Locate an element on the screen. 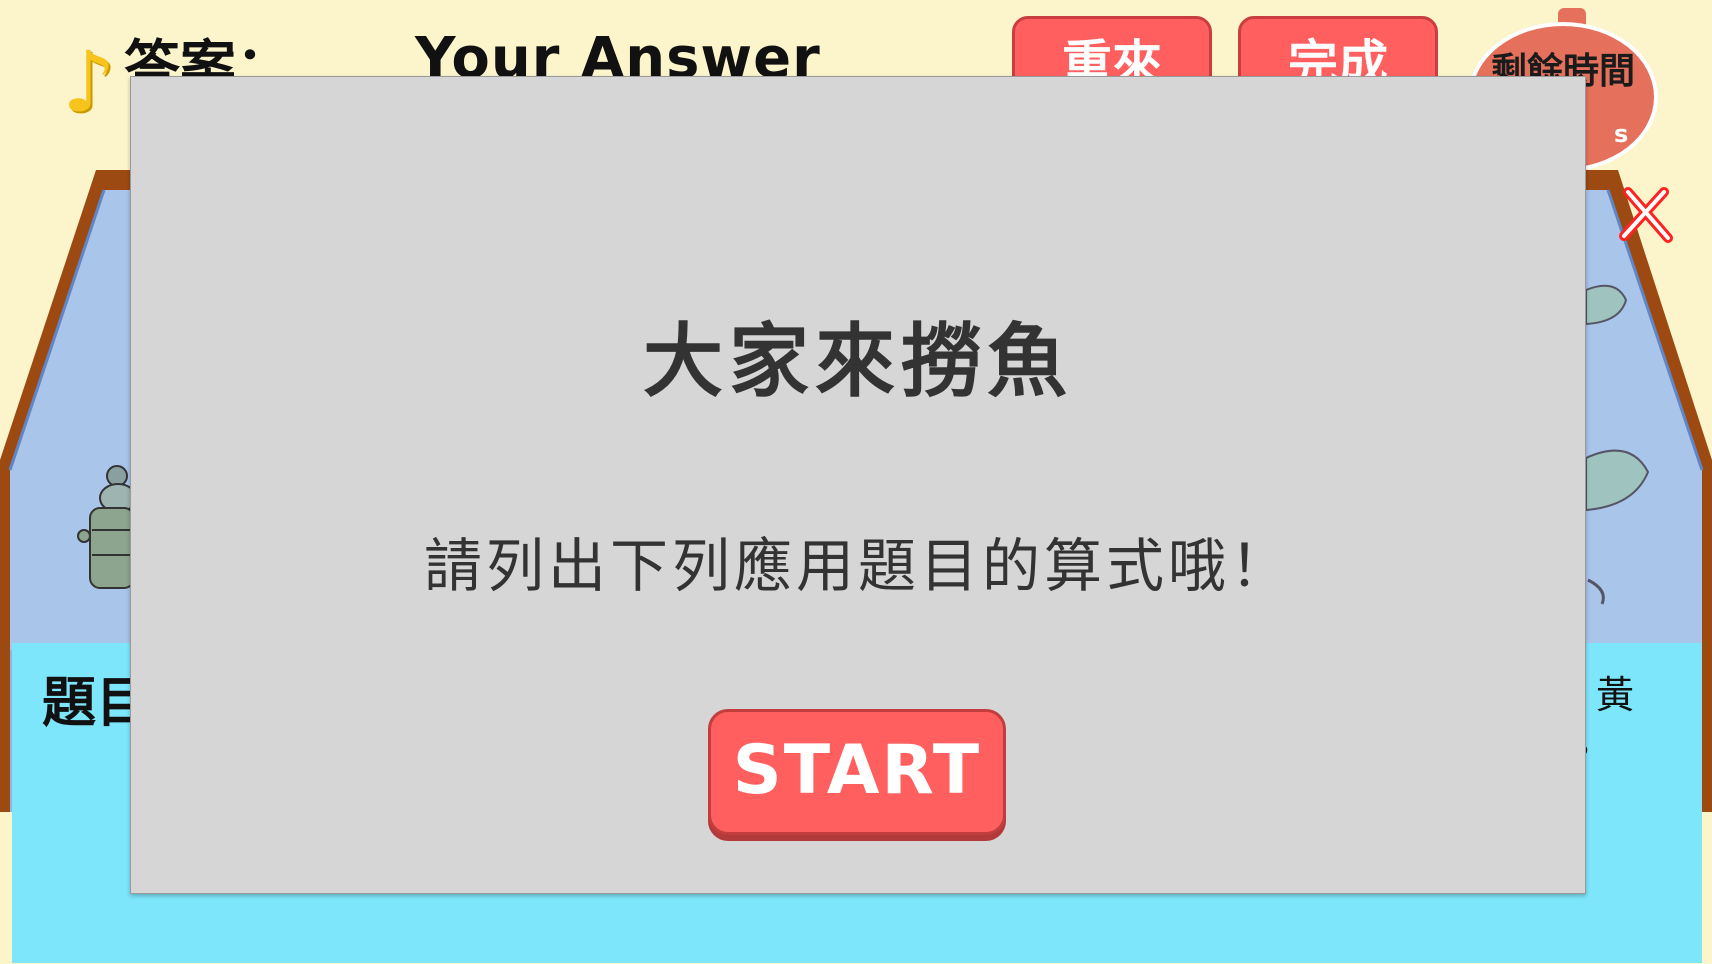  dialog-title: 大家來撈魚 is located at coordinates (858, 361).